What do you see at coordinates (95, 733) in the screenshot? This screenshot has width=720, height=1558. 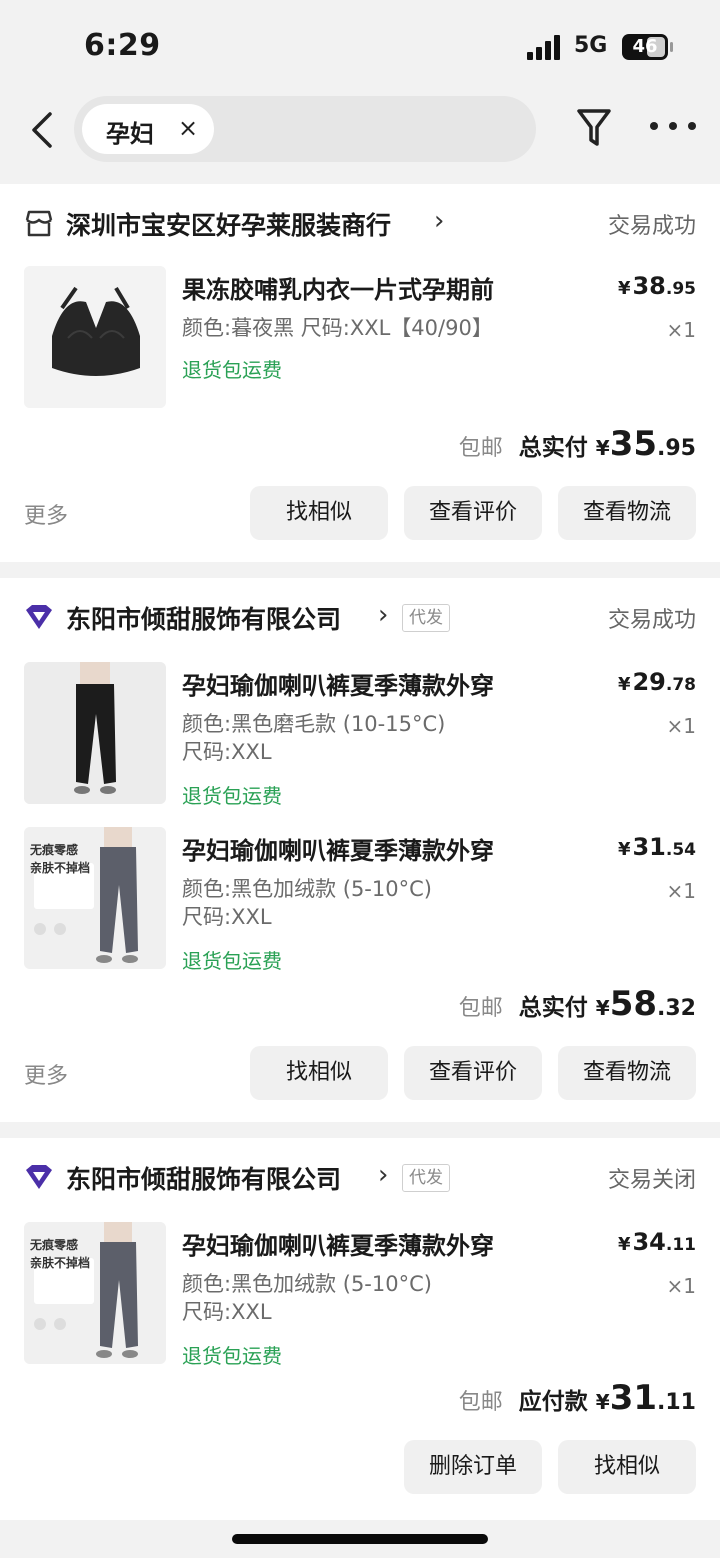 I see `product-image-black-pants` at bounding box center [95, 733].